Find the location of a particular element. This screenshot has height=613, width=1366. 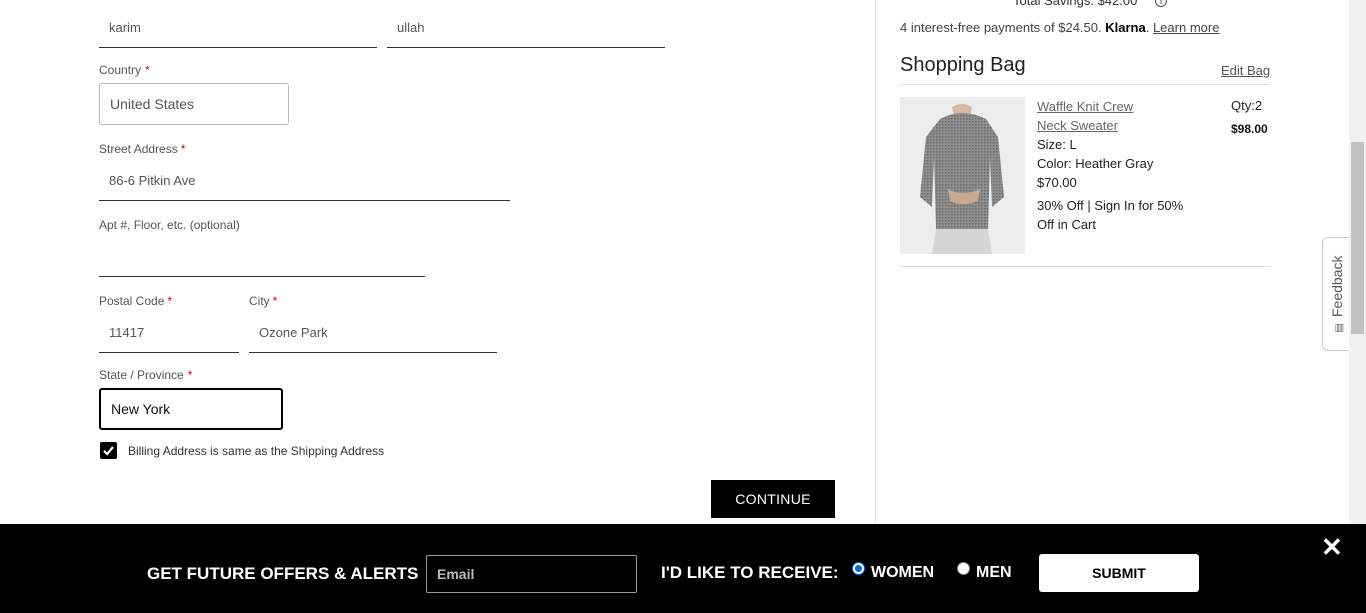

state-label: State / Province * is located at coordinates (145, 375).